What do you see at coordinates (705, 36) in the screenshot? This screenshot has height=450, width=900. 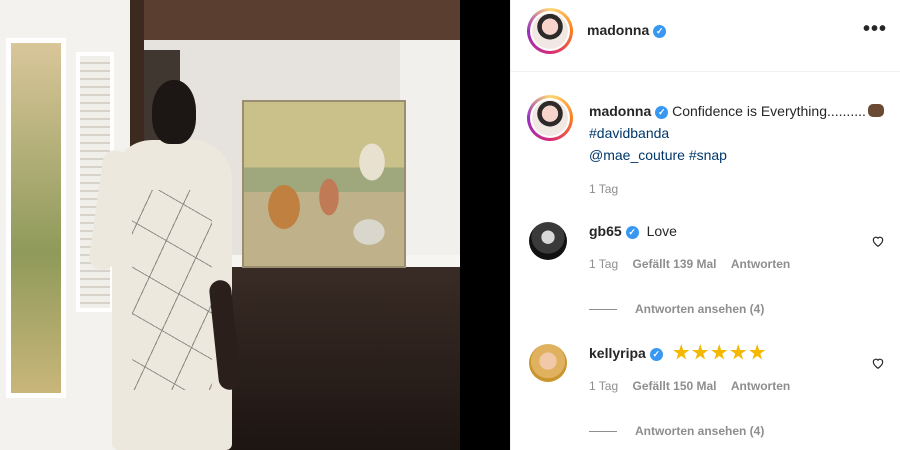 I see `post-header: madonna ✓ •••` at bounding box center [705, 36].